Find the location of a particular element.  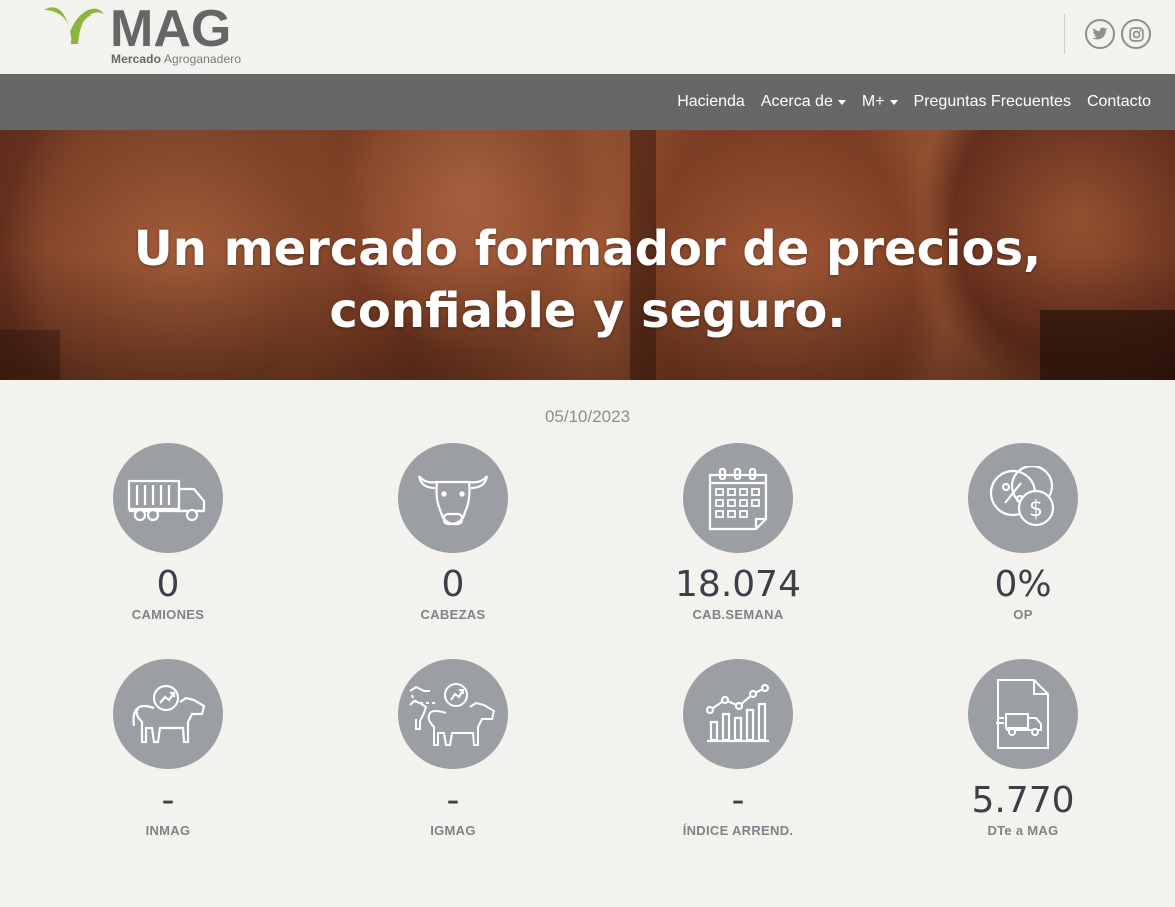

logo-subtitle-rest: Agroganadero is located at coordinates (201, 59).